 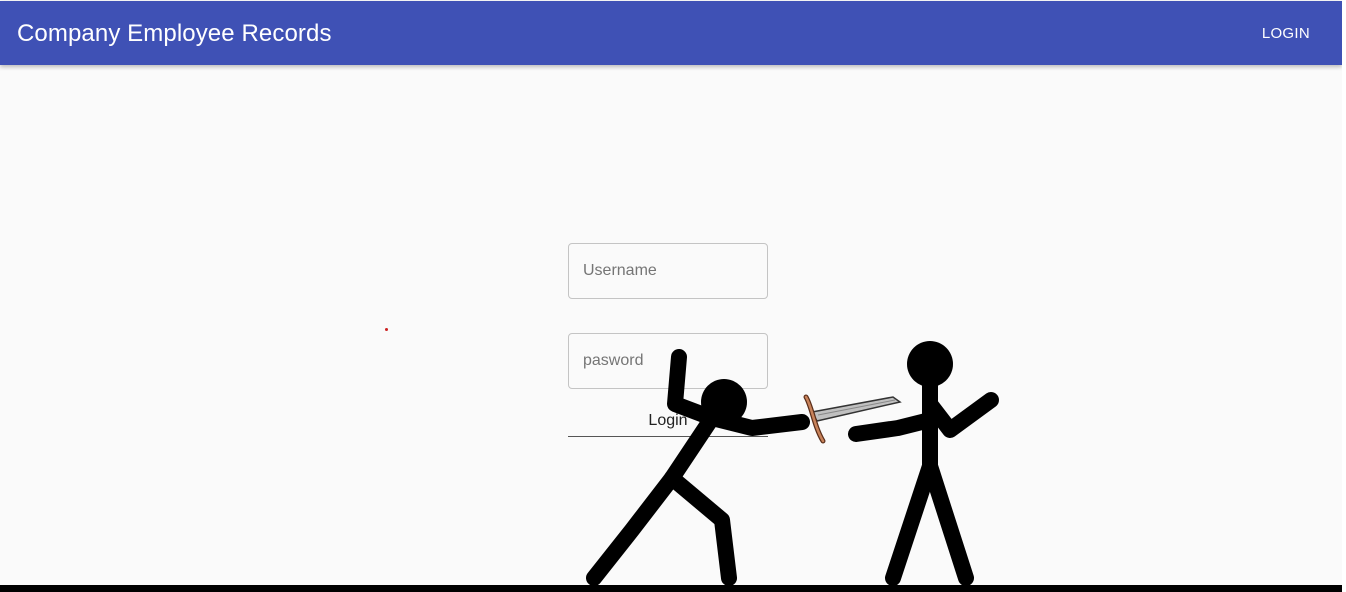 What do you see at coordinates (671, 588) in the screenshot?
I see `ground-line` at bounding box center [671, 588].